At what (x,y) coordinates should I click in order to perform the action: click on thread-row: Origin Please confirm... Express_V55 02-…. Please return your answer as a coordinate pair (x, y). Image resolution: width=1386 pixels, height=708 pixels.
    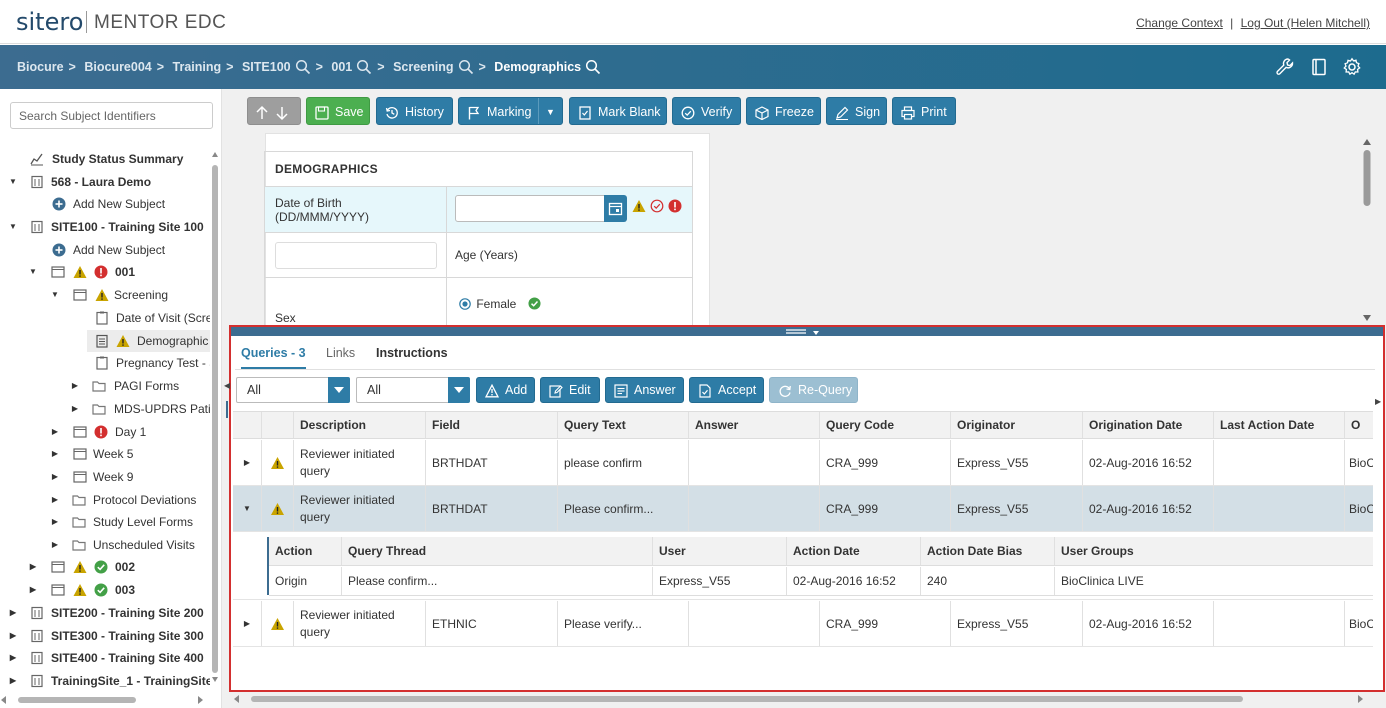
    Looking at the image, I should click on (821, 581).